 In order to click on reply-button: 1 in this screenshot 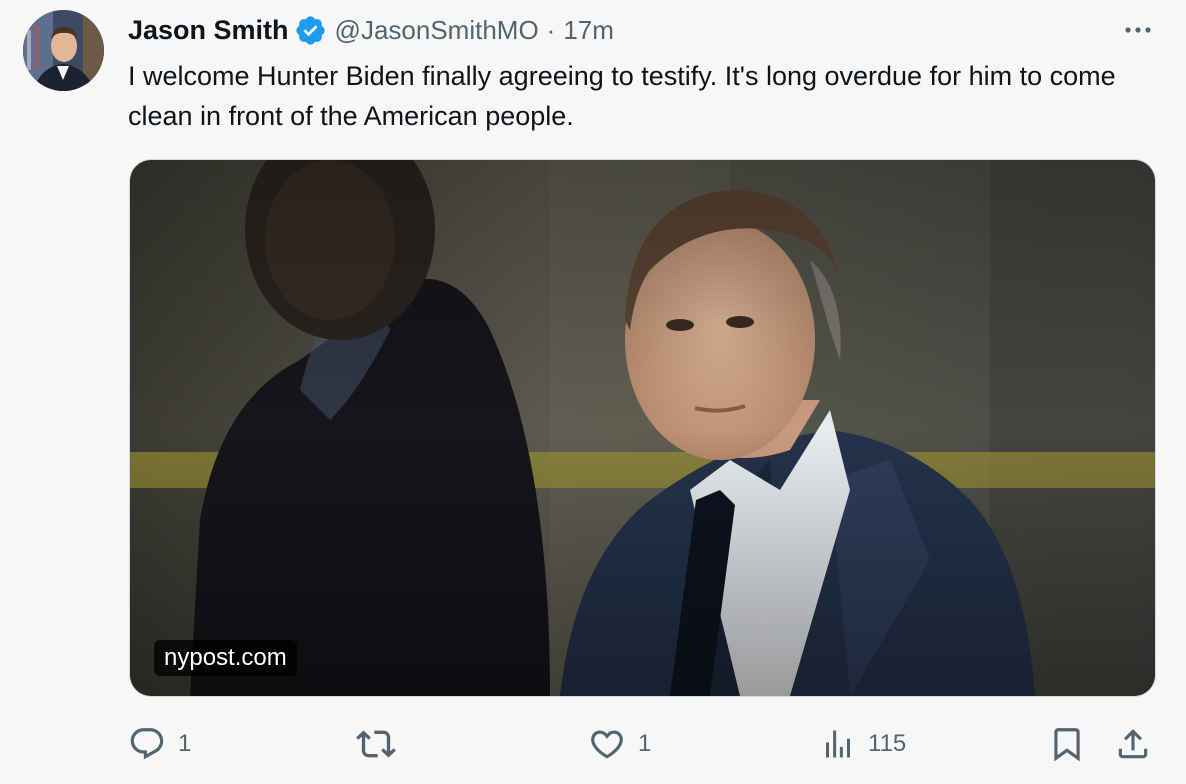, I will do `click(159, 744)`.